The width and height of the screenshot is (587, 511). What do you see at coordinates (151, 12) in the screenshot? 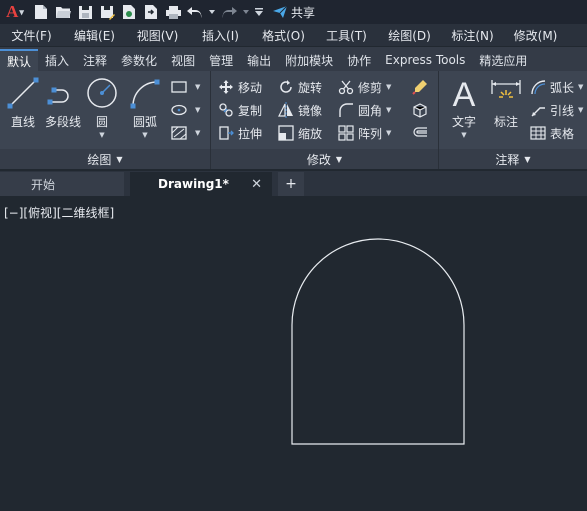
I see `import-icon` at bounding box center [151, 12].